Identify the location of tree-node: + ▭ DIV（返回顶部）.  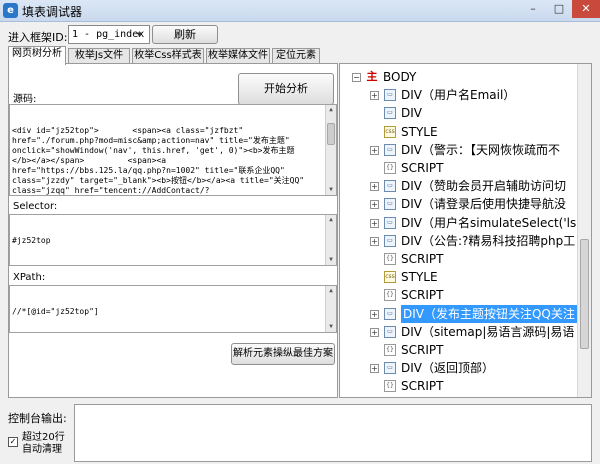
(460, 368).